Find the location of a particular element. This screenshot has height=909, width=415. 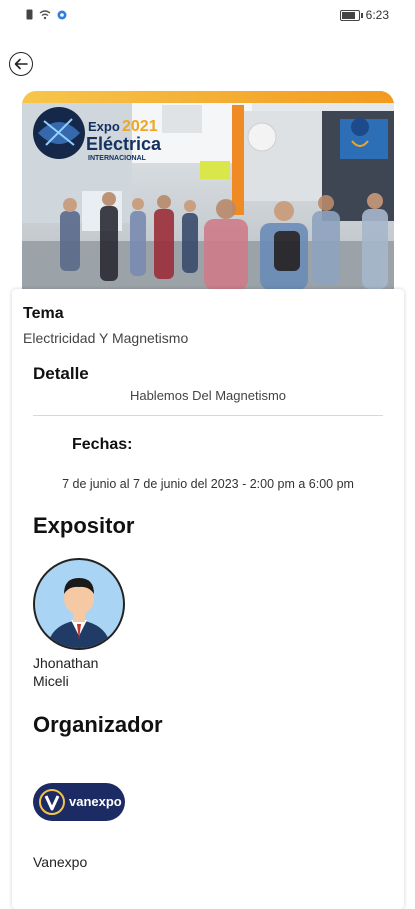

logo-text-internacional: INTERNACIONAL is located at coordinates (117, 158).